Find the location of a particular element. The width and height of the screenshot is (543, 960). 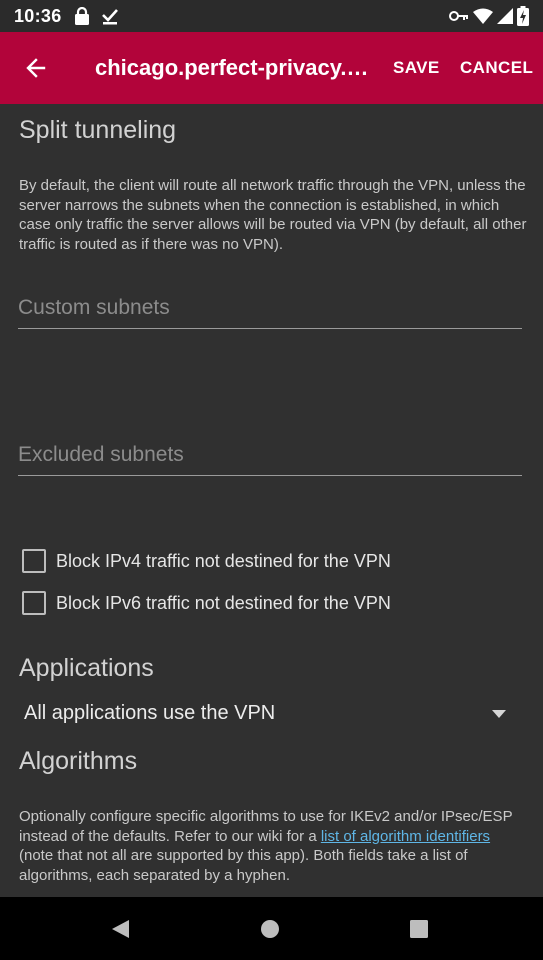

navigation-bar is located at coordinates (271, 928).